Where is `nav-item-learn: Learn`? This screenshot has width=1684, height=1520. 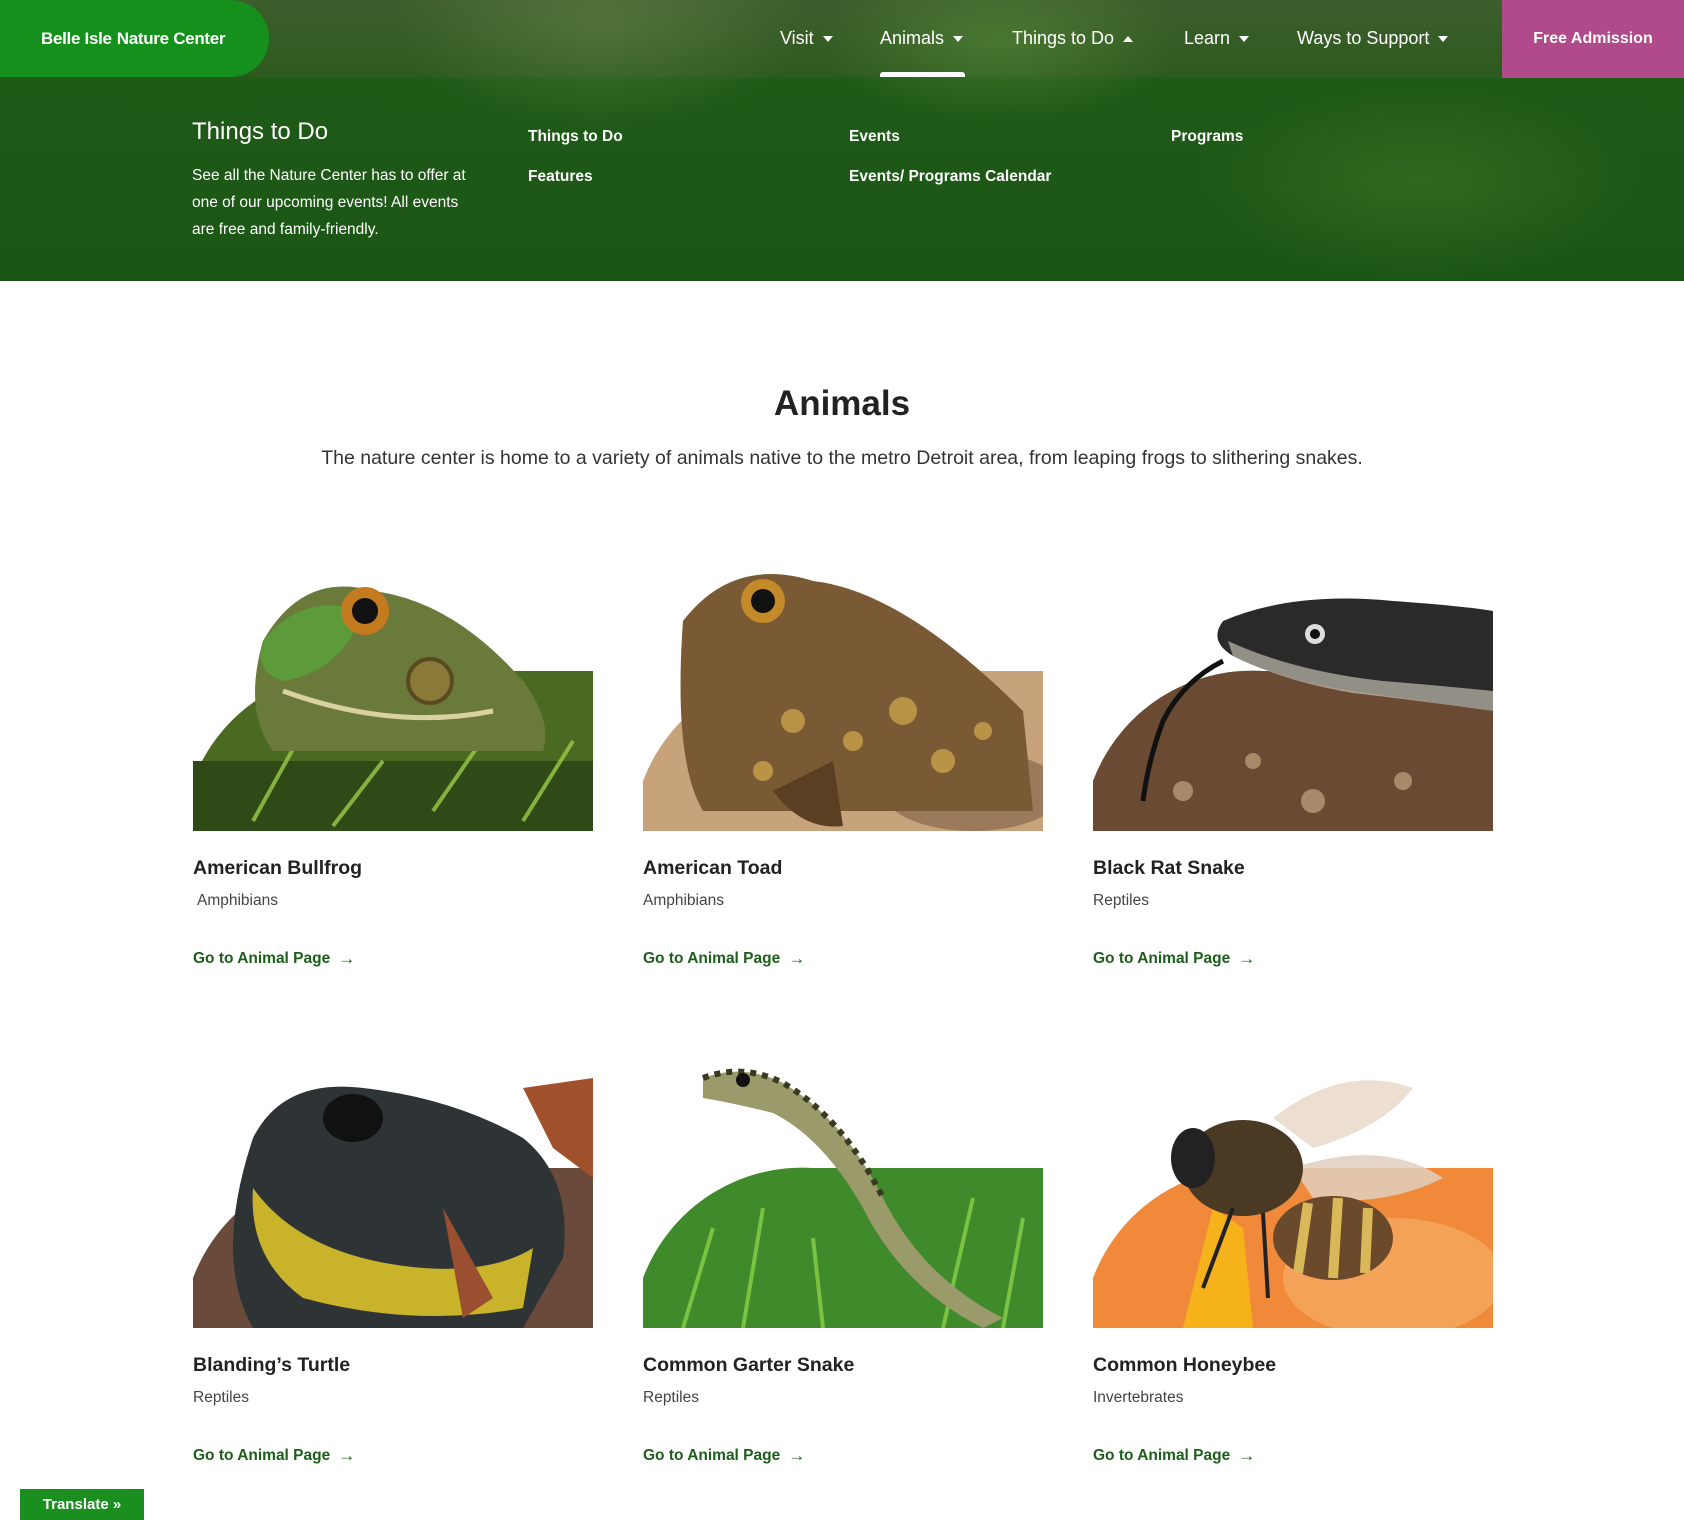 nav-item-learn: Learn is located at coordinates (1217, 38).